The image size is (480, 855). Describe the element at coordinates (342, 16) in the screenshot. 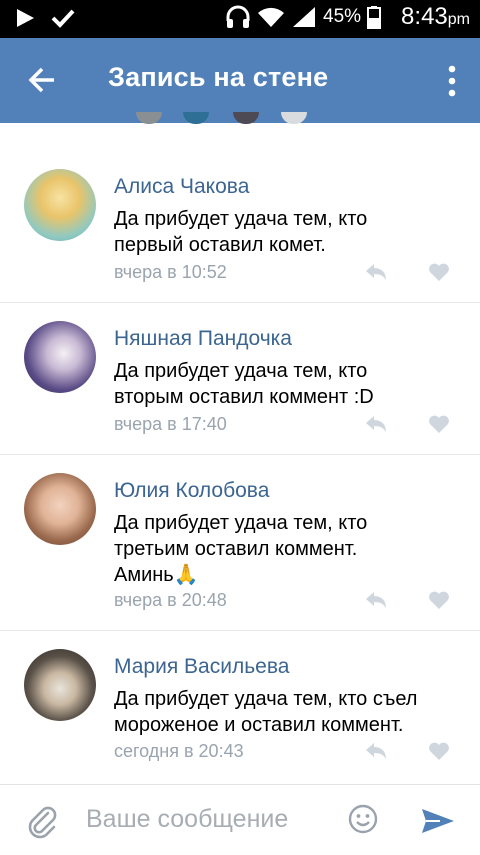

I see `battery-percent: 45%` at that location.